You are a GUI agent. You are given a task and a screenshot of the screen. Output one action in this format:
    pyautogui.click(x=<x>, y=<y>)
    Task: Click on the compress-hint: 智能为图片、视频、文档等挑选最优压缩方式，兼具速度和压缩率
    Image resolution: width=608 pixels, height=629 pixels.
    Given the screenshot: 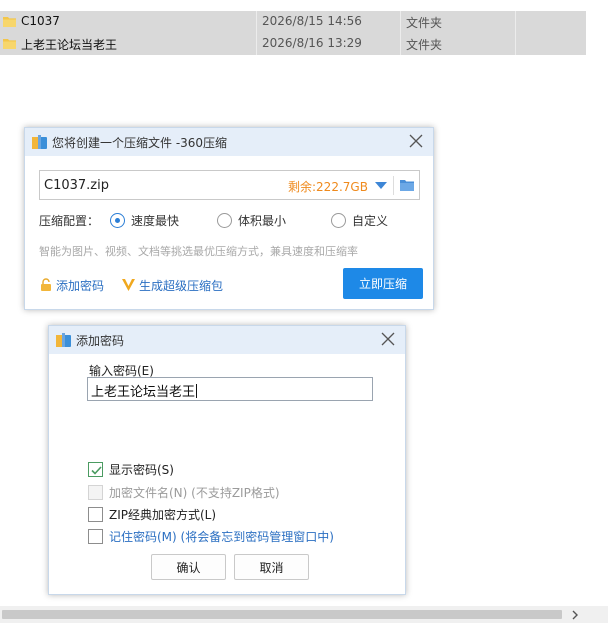 What is the action you would take?
    pyautogui.click(x=198, y=251)
    